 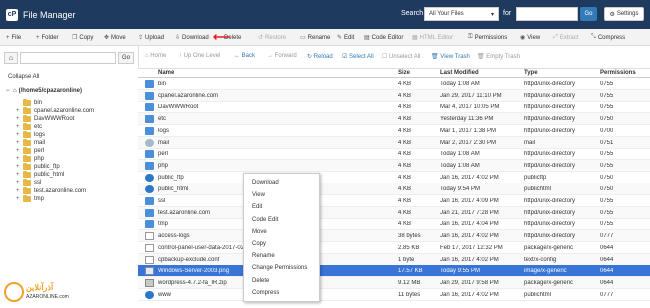 I want to click on context-menu-item: Change Permissions, so click(x=279, y=268).